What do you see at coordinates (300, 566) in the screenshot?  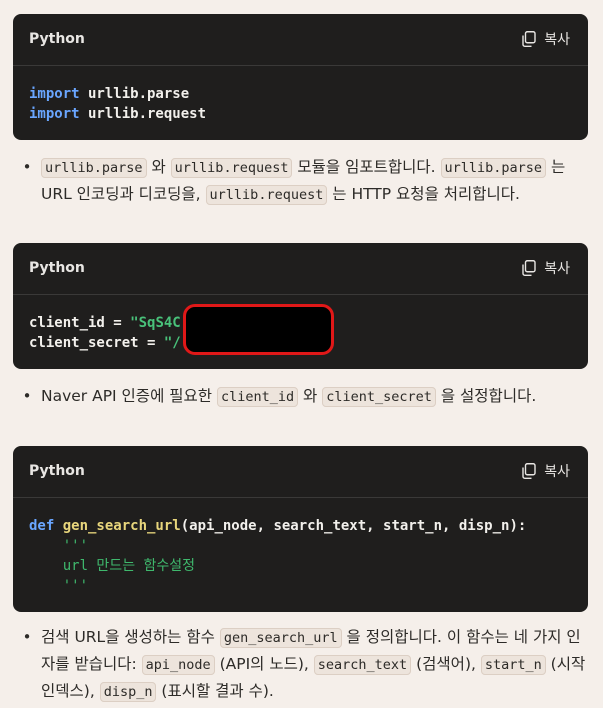 I see `code-line: url 만드는 함수설정` at bounding box center [300, 566].